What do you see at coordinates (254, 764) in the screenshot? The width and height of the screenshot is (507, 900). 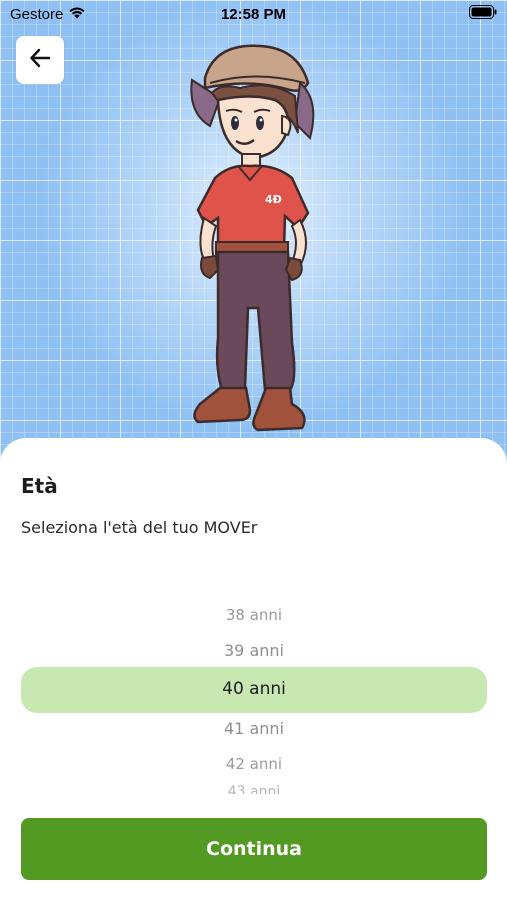 I see `picker-option: 42 anni` at bounding box center [254, 764].